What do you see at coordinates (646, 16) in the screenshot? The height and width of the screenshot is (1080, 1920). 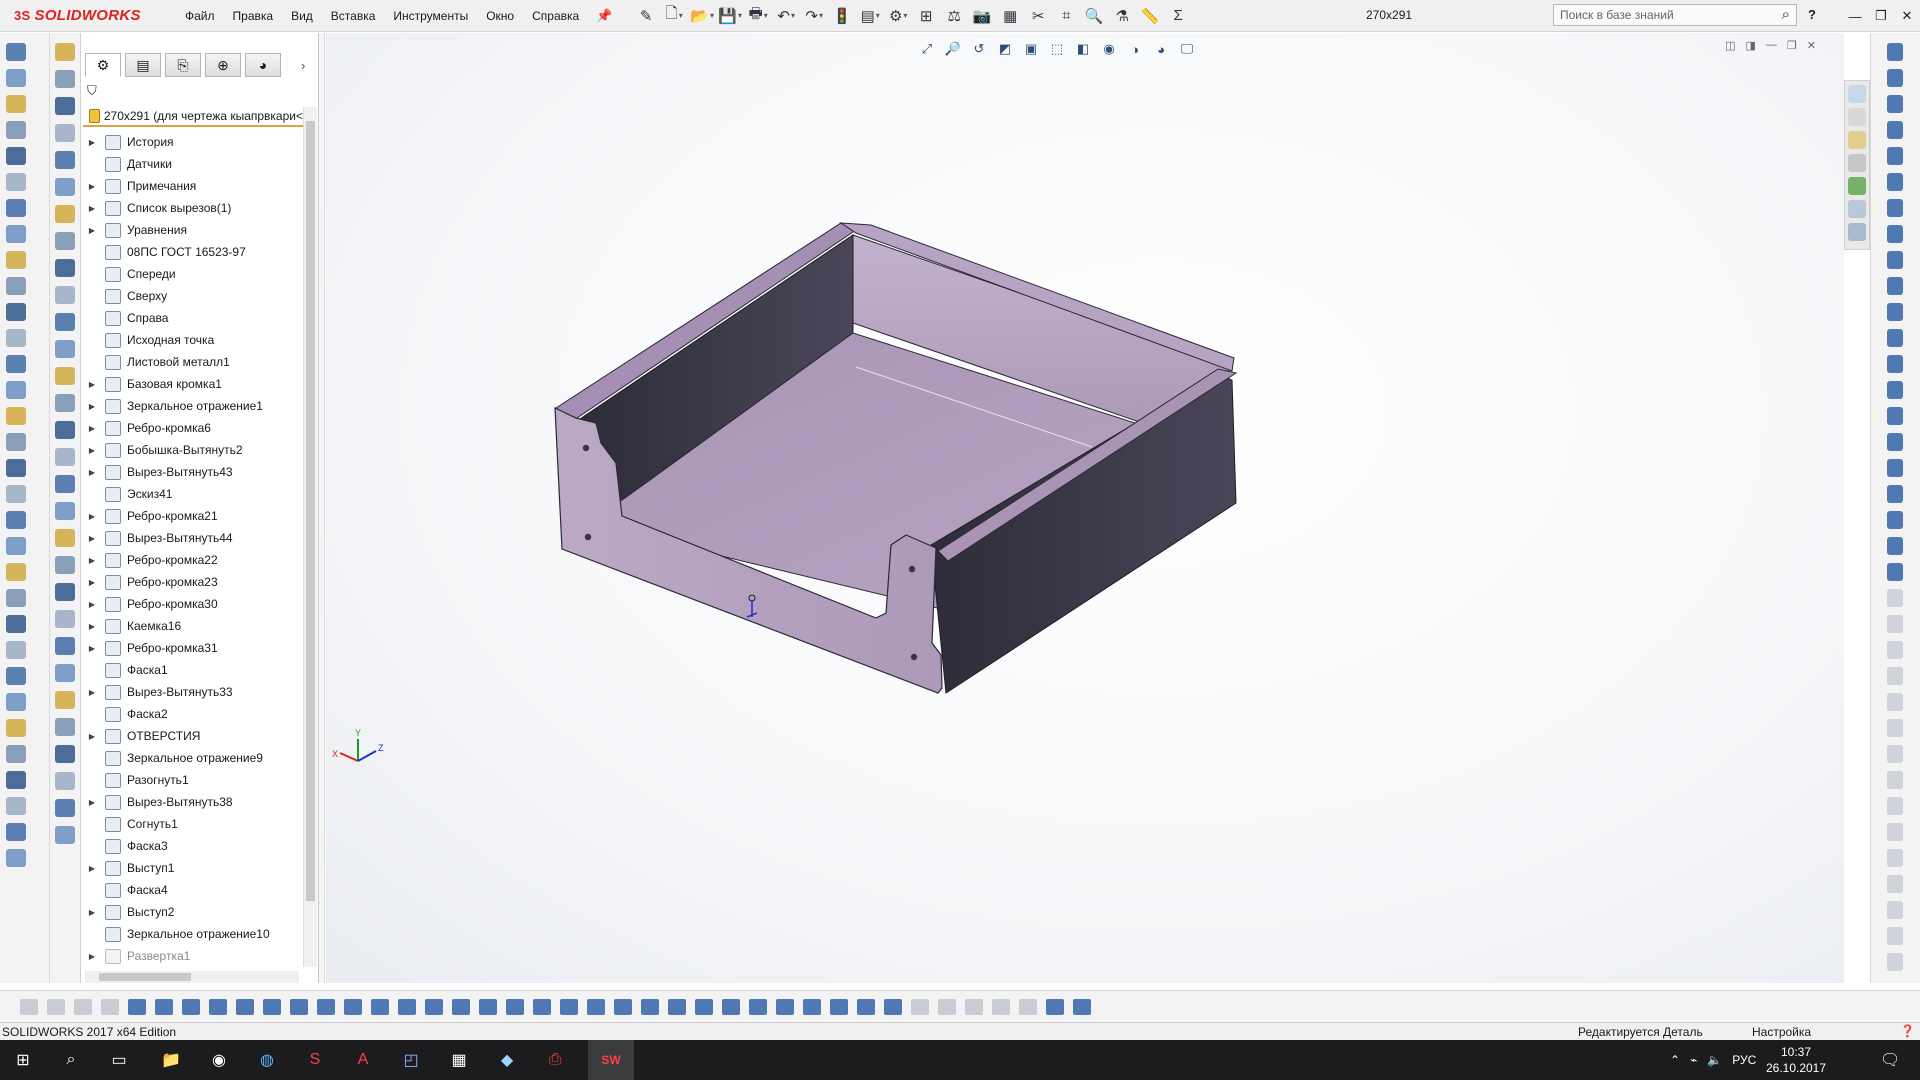 I see `smart-dimension-icon: ✎` at bounding box center [646, 16].